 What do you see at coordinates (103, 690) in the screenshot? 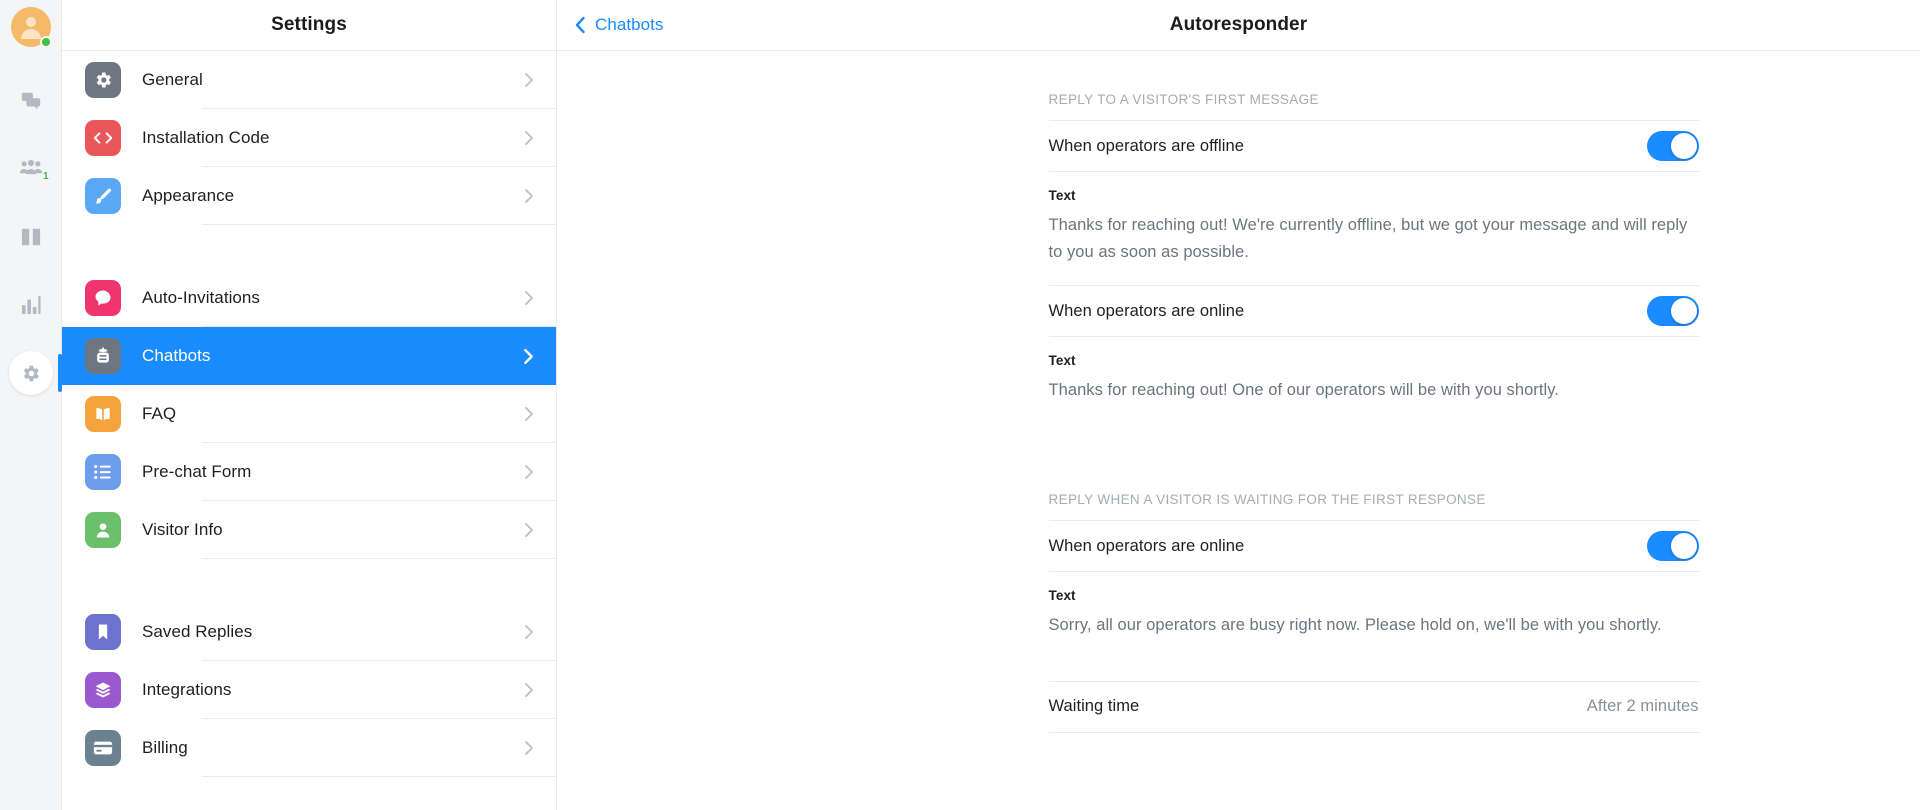
I see `layers-icon` at bounding box center [103, 690].